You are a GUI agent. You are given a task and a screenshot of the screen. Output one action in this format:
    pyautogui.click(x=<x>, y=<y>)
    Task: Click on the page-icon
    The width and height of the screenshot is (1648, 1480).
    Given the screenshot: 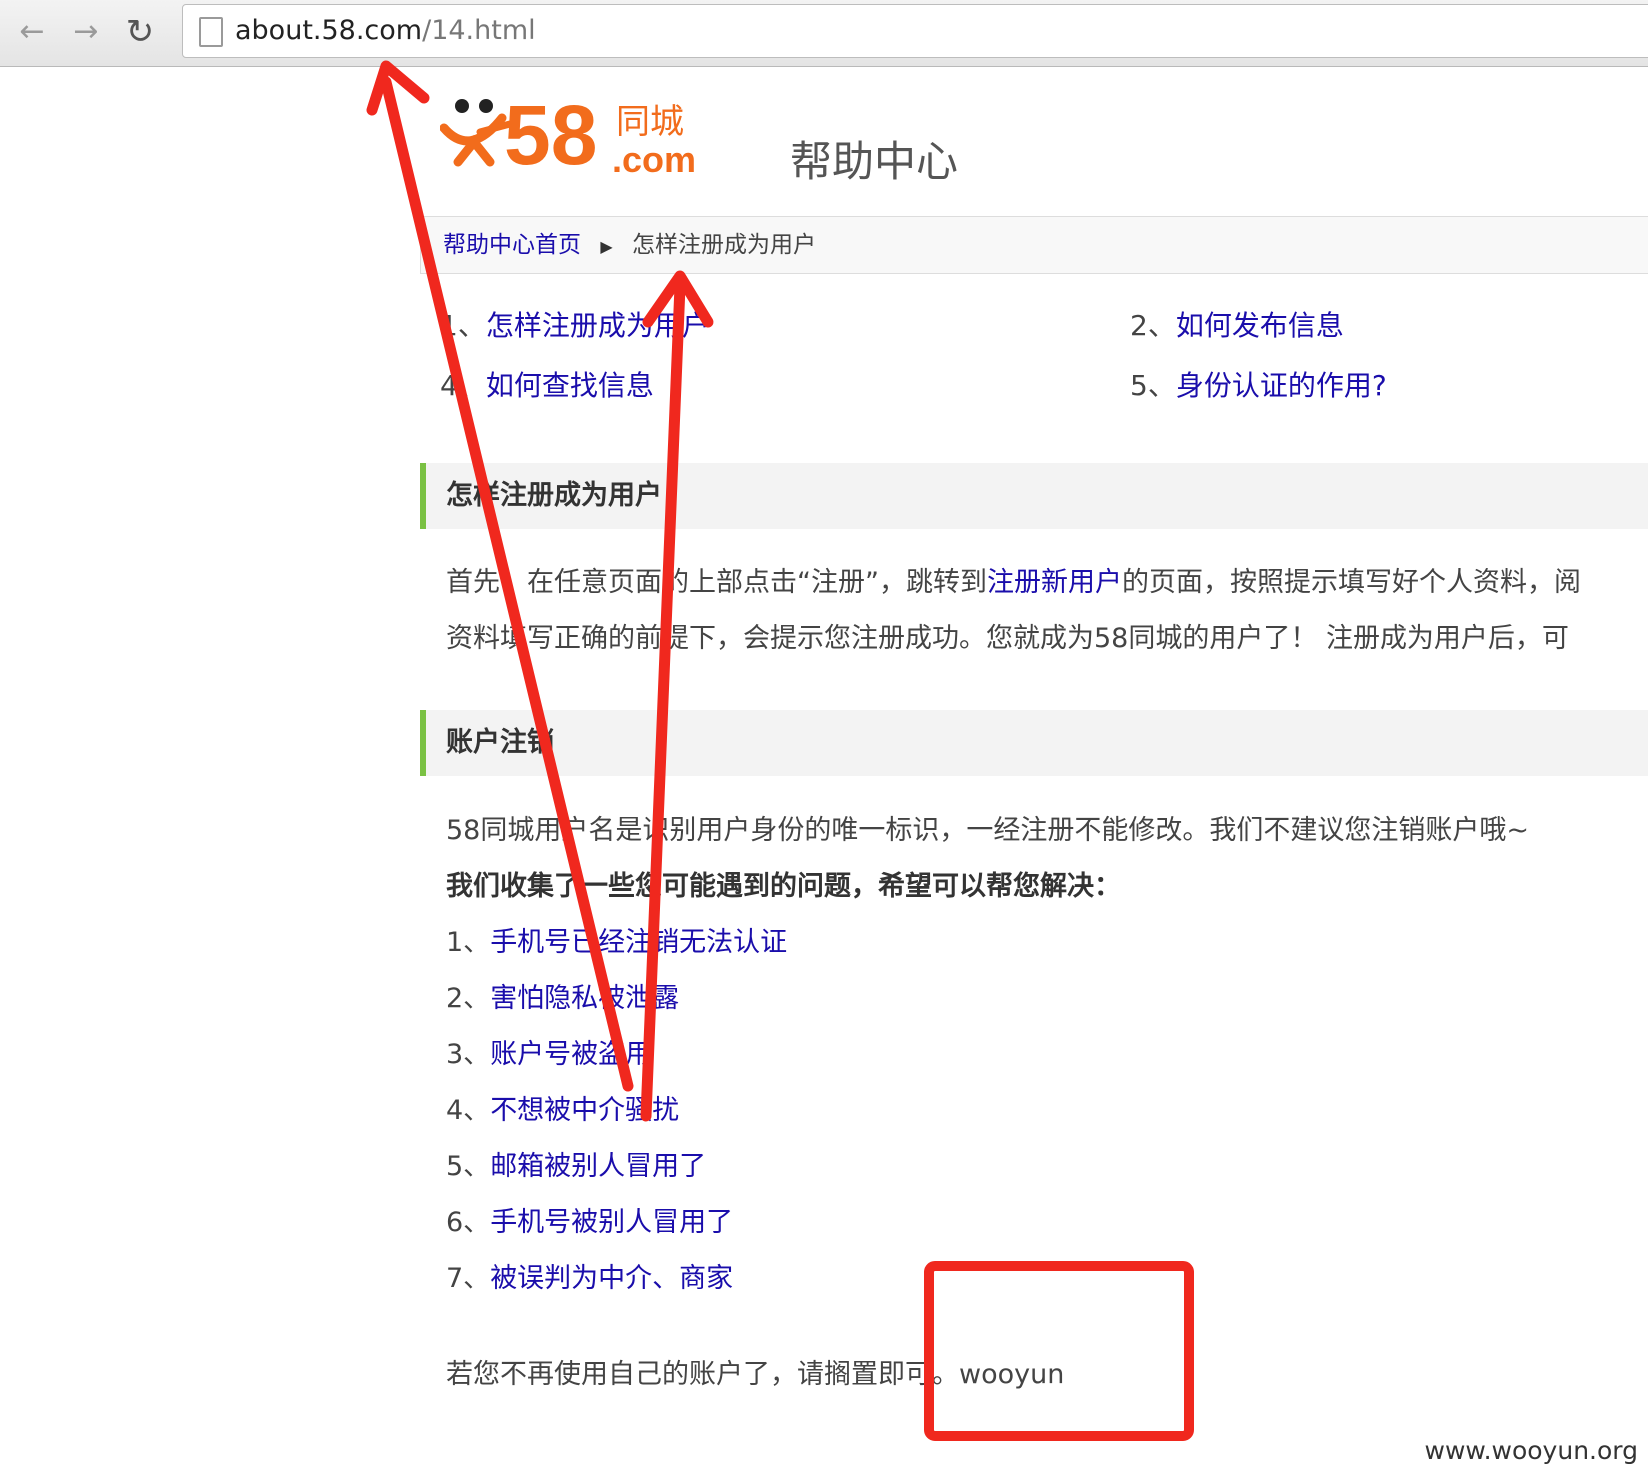 What is the action you would take?
    pyautogui.click(x=211, y=32)
    